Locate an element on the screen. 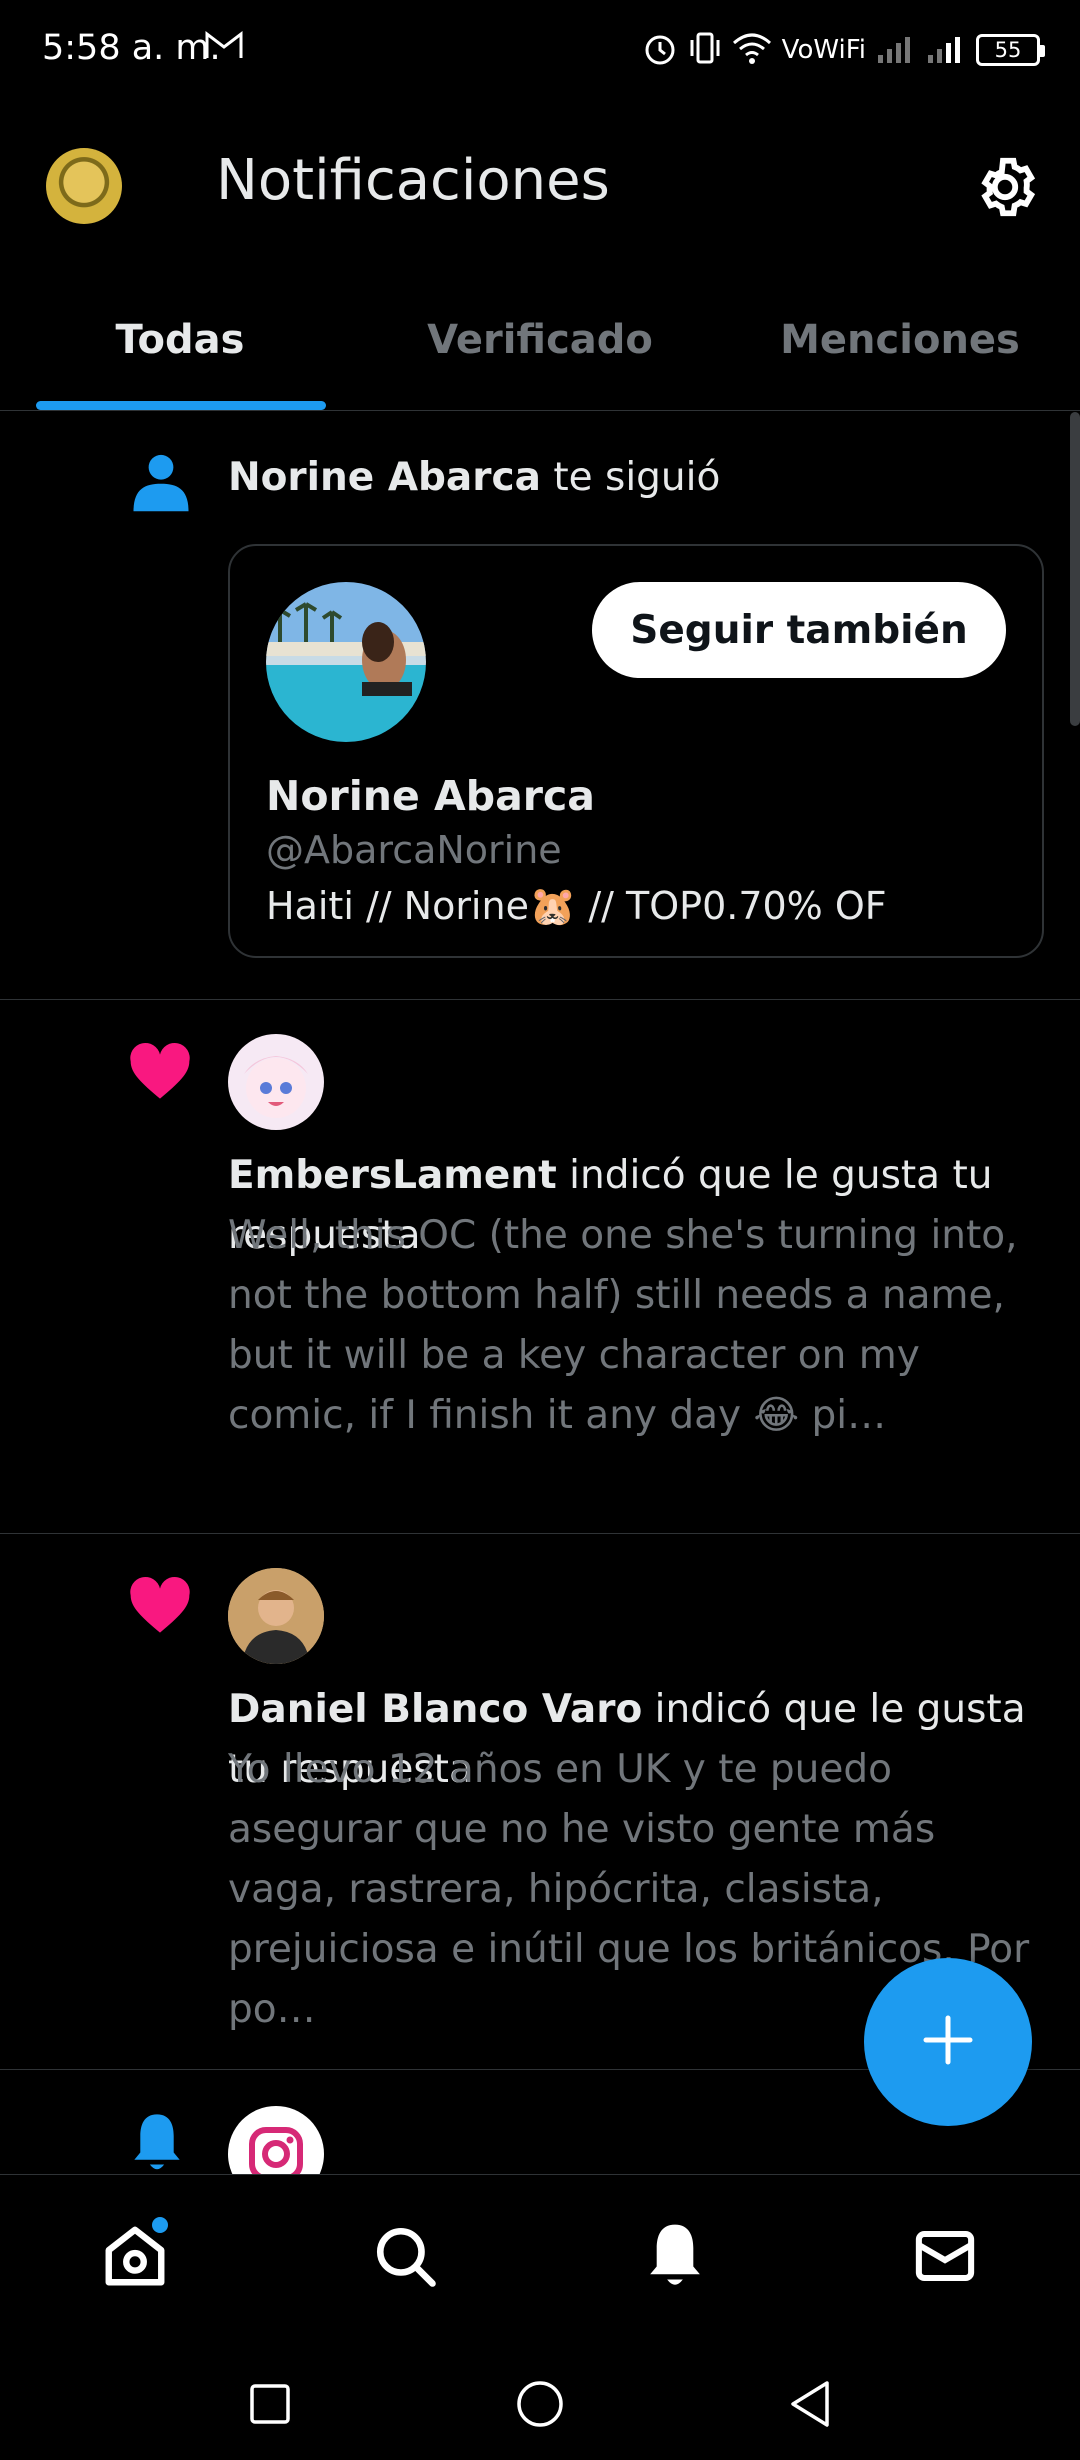 The width and height of the screenshot is (1080, 2460). profile-avatar is located at coordinates (84, 186).